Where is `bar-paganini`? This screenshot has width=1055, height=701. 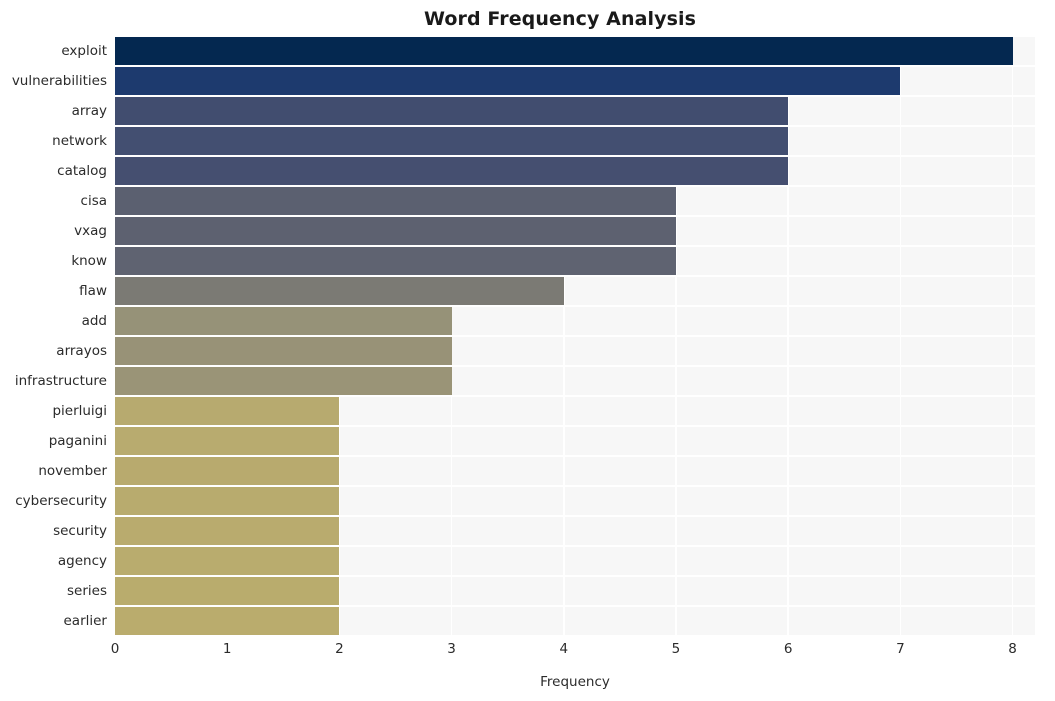 bar-paganini is located at coordinates (227, 441).